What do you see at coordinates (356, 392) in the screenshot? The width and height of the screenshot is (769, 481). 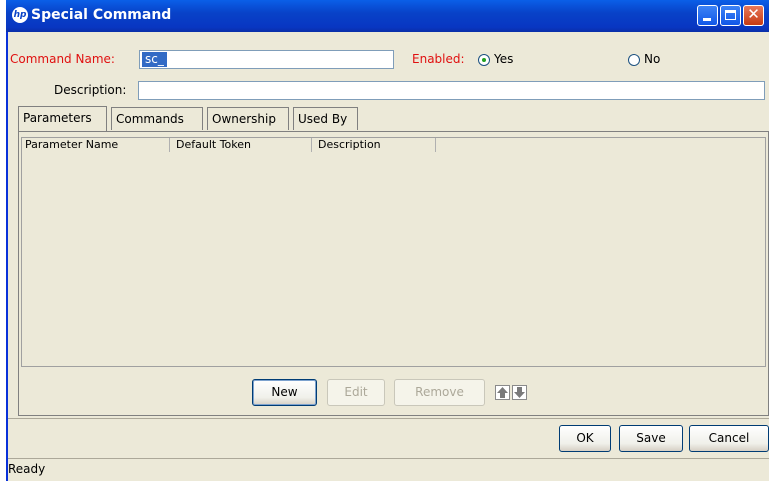 I see `edit-button: Edit` at bounding box center [356, 392].